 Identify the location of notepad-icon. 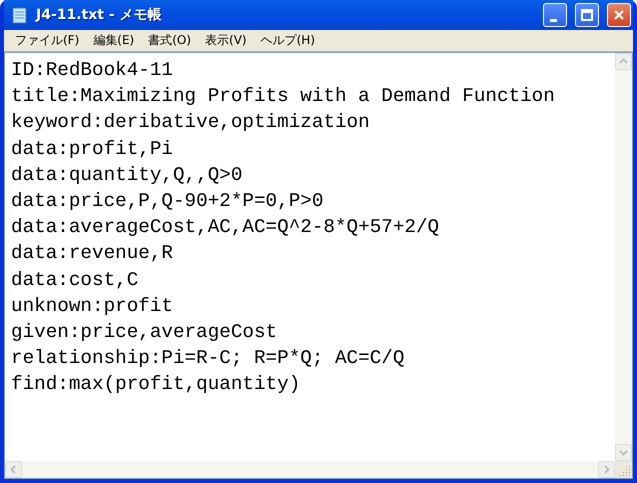
(20, 15).